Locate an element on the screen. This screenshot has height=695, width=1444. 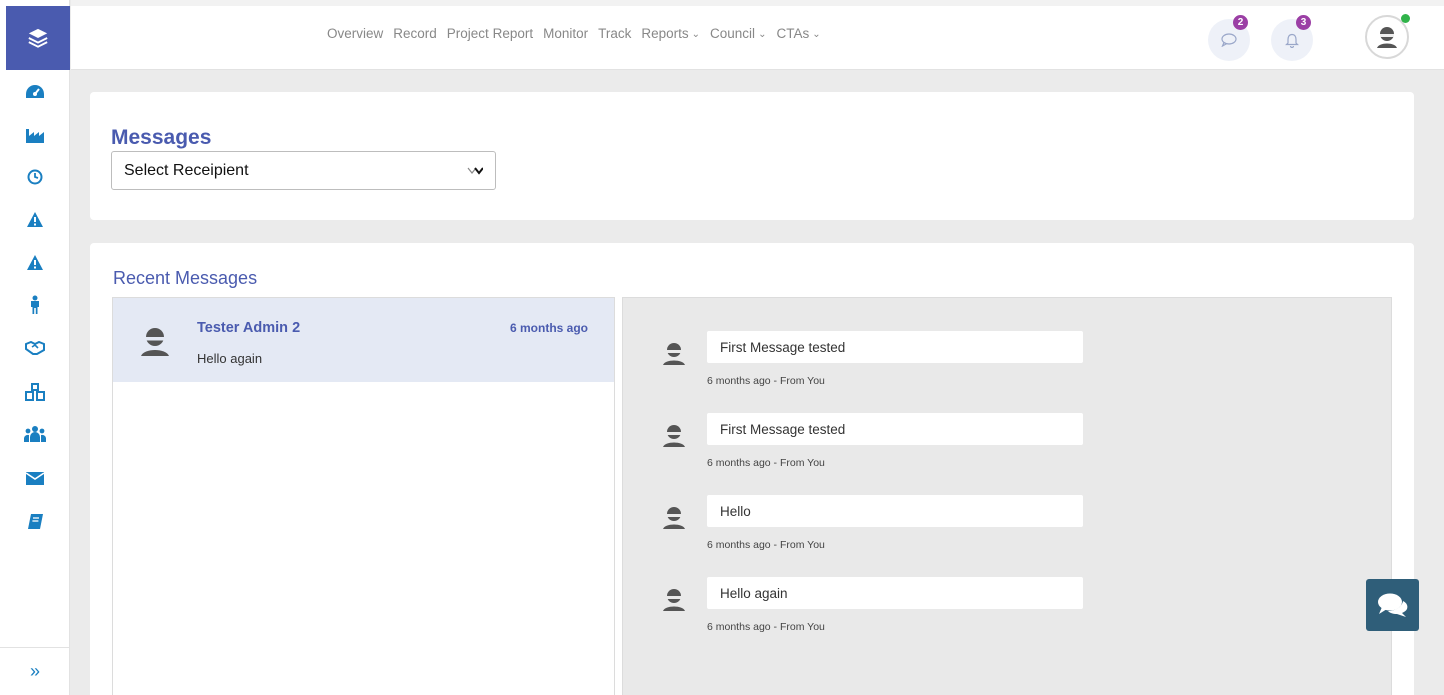
message-item: Hello 6 months ago - From You is located at coordinates (1008, 530).